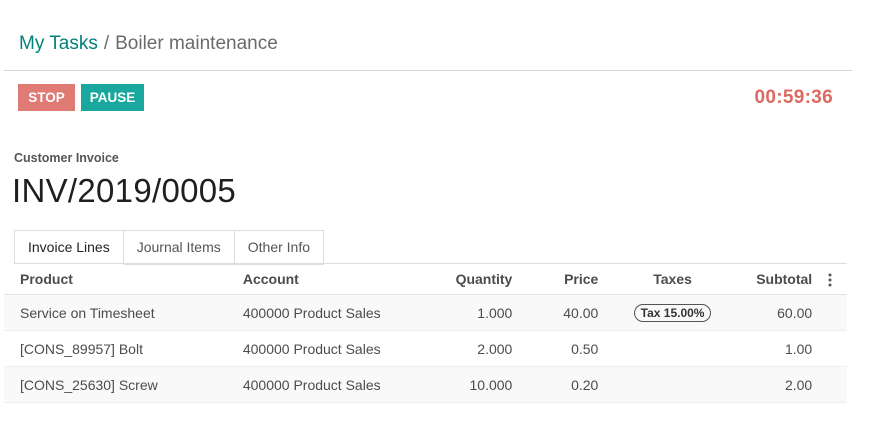 This screenshot has width=890, height=421. I want to click on column-header-account: Account, so click(323, 279).